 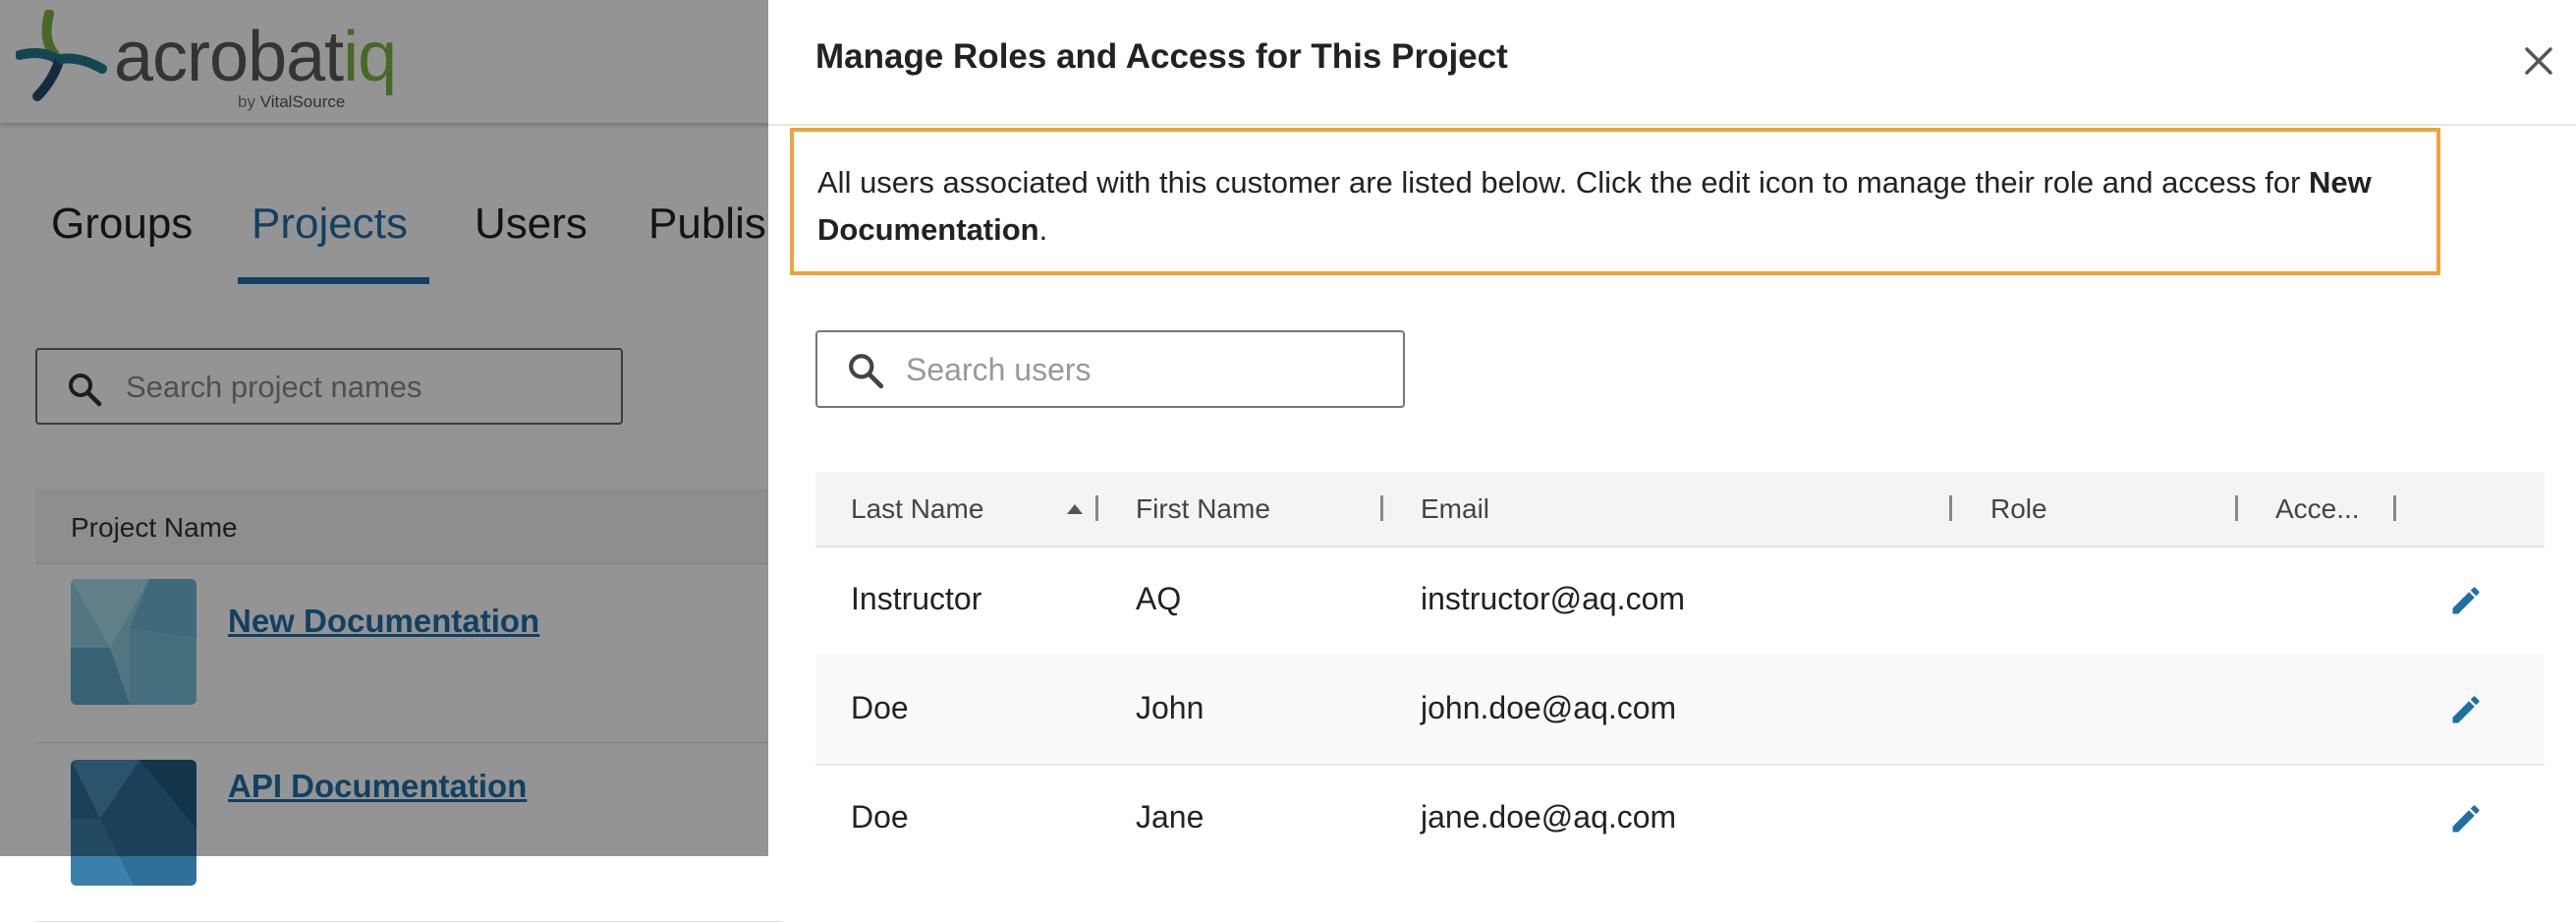 What do you see at coordinates (917, 509) in the screenshot?
I see `column-last-name: Last Name` at bounding box center [917, 509].